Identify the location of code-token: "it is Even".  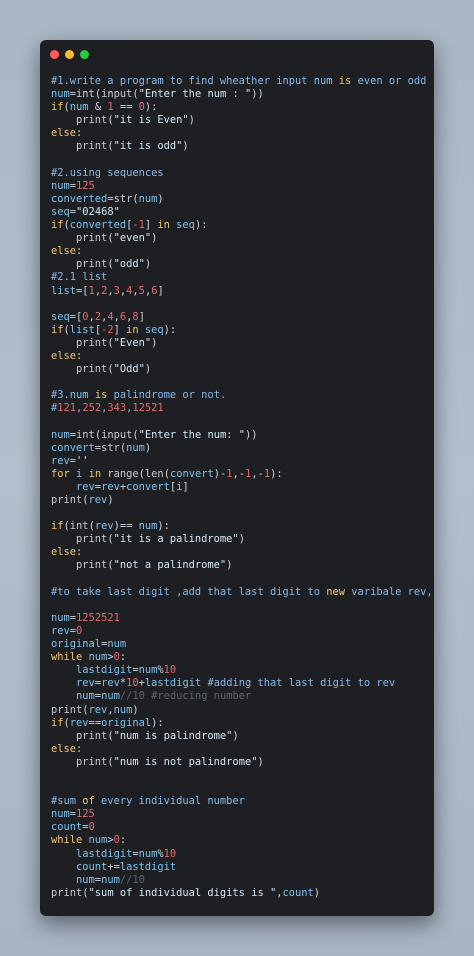
(151, 120).